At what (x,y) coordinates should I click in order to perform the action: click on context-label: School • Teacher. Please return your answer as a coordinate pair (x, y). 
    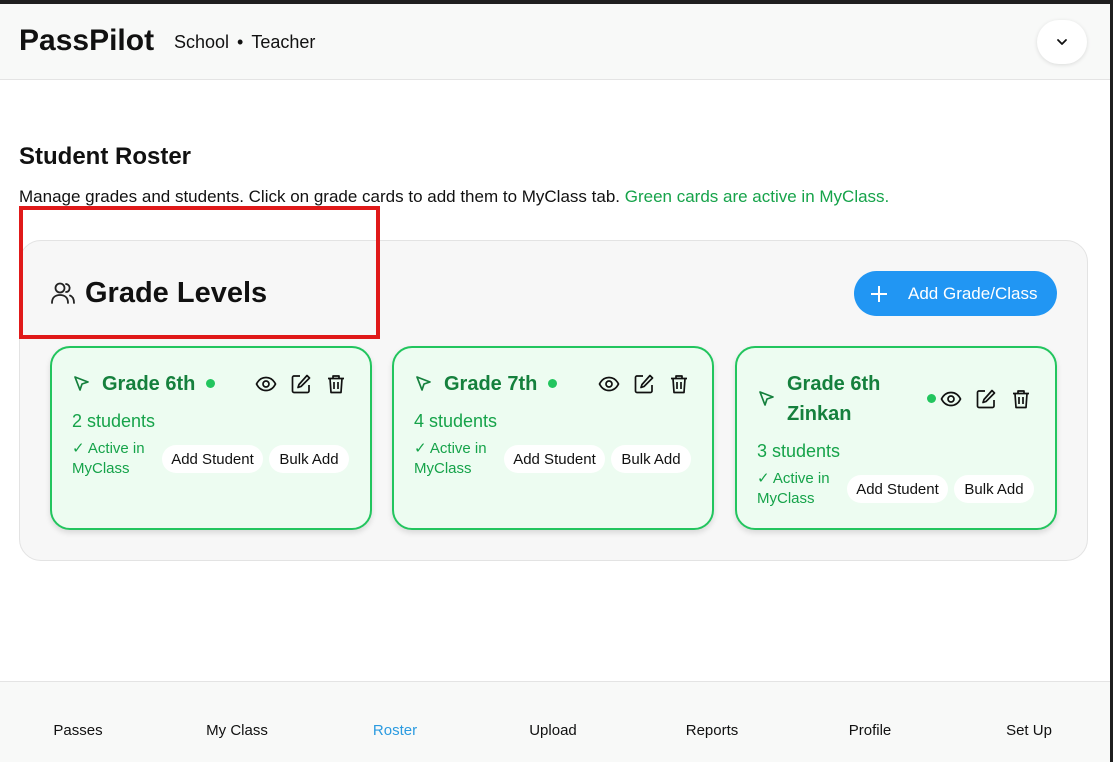
    Looking at the image, I should click on (244, 42).